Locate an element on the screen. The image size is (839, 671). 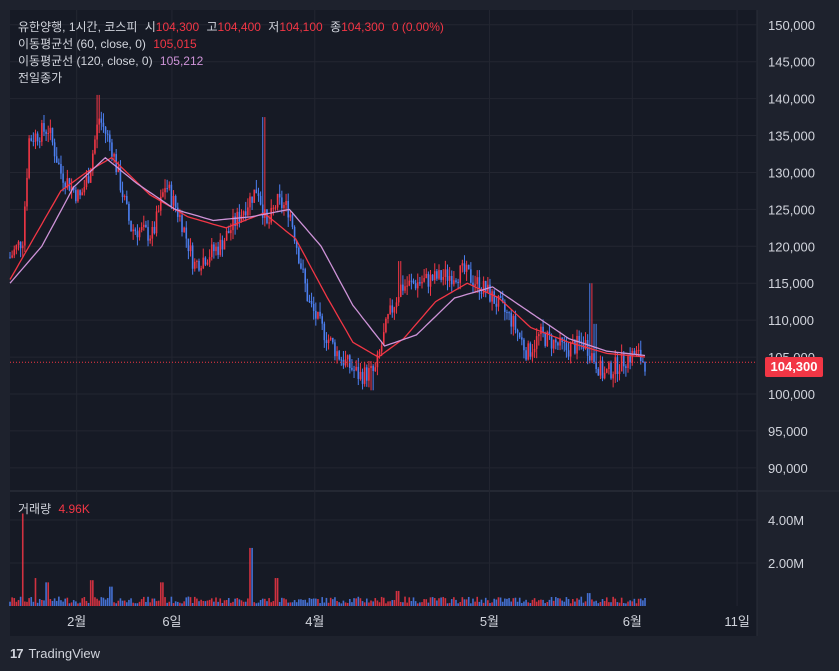
tradingview-logo-icon: 17 is located at coordinates (17, 653).